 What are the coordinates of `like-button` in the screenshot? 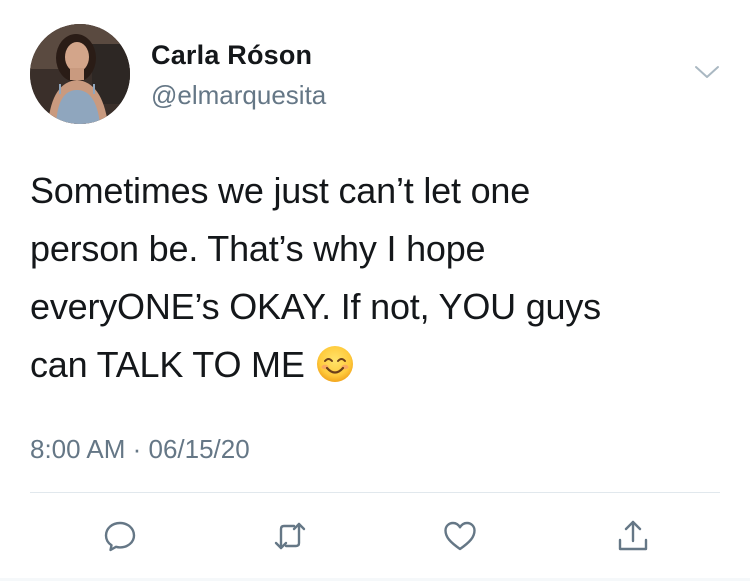 It's located at (460, 536).